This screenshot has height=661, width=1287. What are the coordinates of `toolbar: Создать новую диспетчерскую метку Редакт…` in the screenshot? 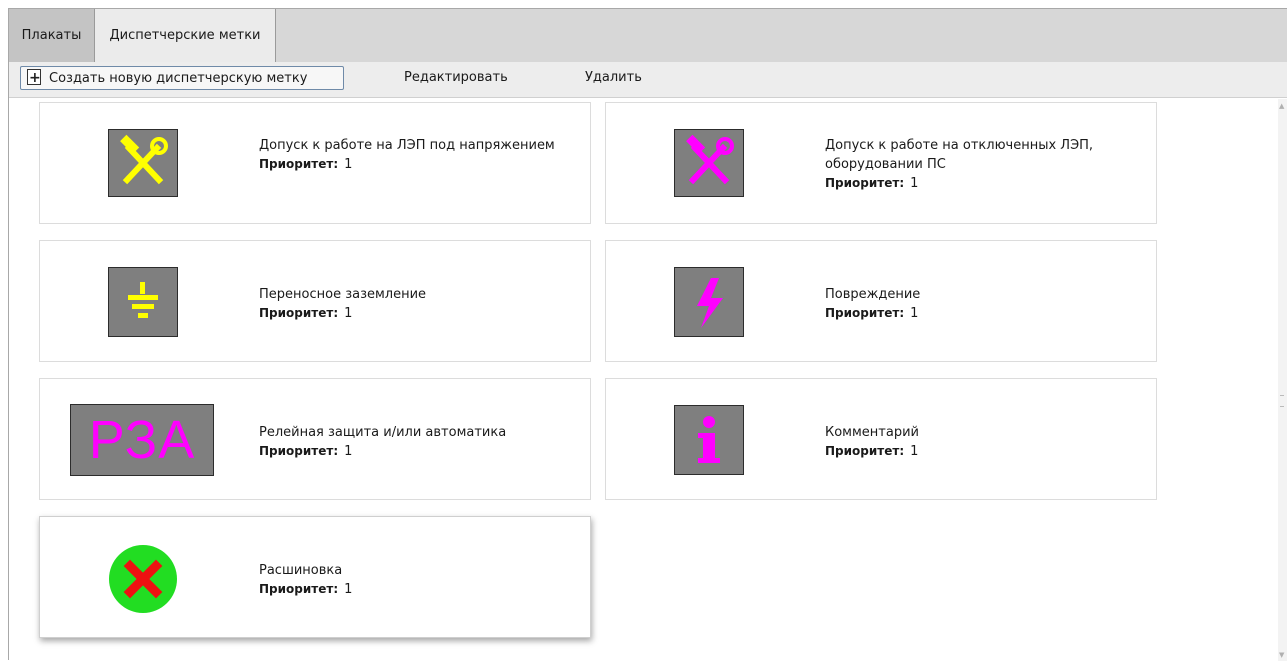 It's located at (648, 80).